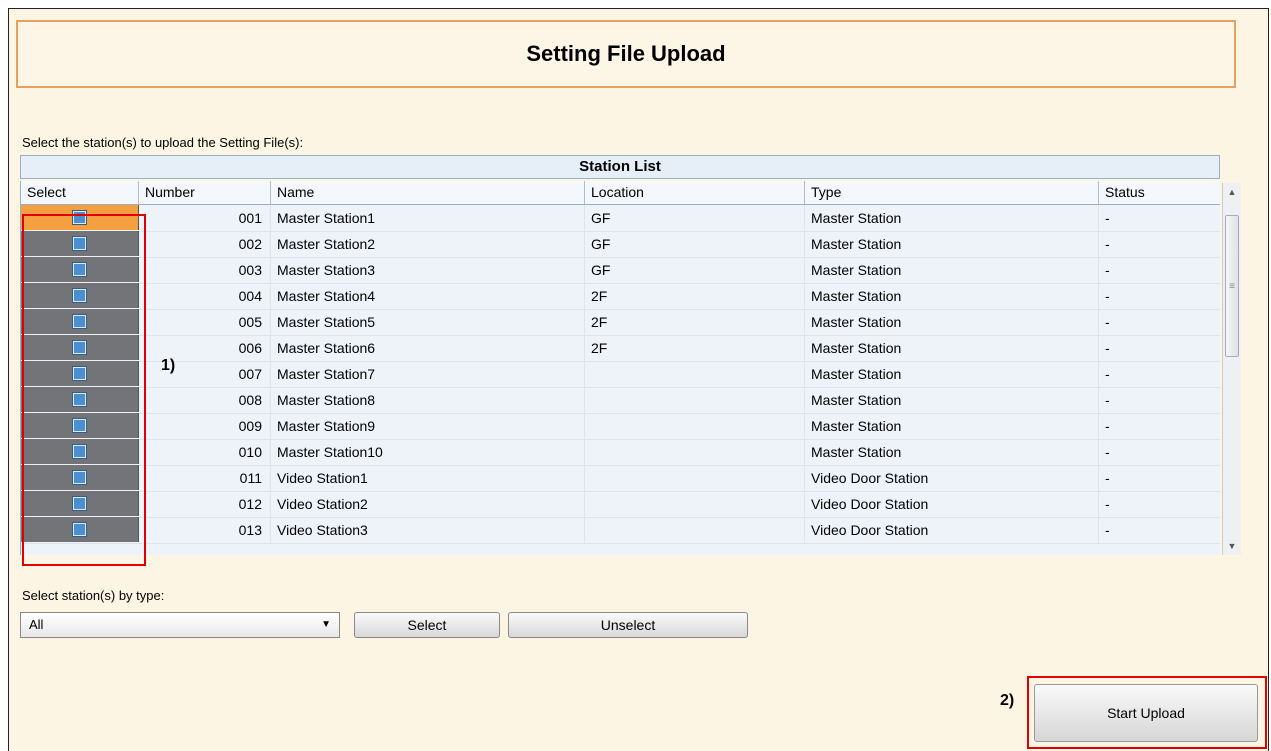 Image resolution: width=1271 pixels, height=751 pixels. Describe the element at coordinates (428, 504) in the screenshot. I see `cell-name: Video Station2` at that location.